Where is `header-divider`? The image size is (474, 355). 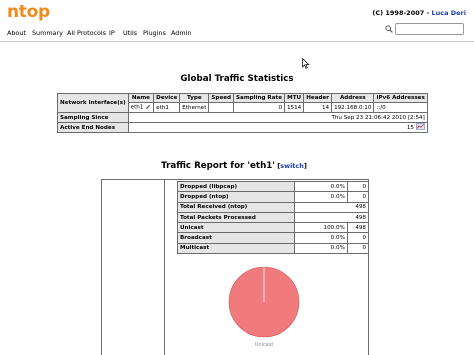
header-divider is located at coordinates (237, 41).